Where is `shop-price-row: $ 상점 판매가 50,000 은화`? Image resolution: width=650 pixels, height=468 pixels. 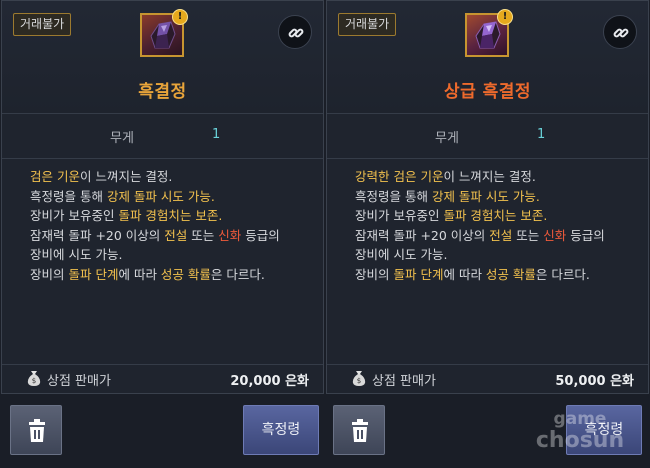 shop-price-row: $ 상점 판매가 50,000 은화 is located at coordinates (487, 378).